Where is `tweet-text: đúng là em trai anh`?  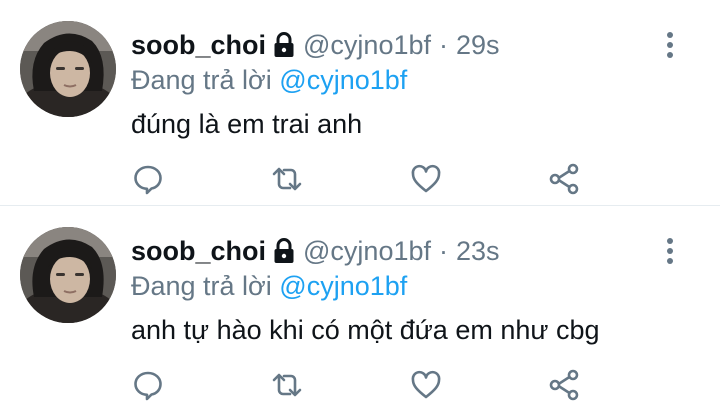 tweet-text: đúng là em trai anh is located at coordinates (247, 124).